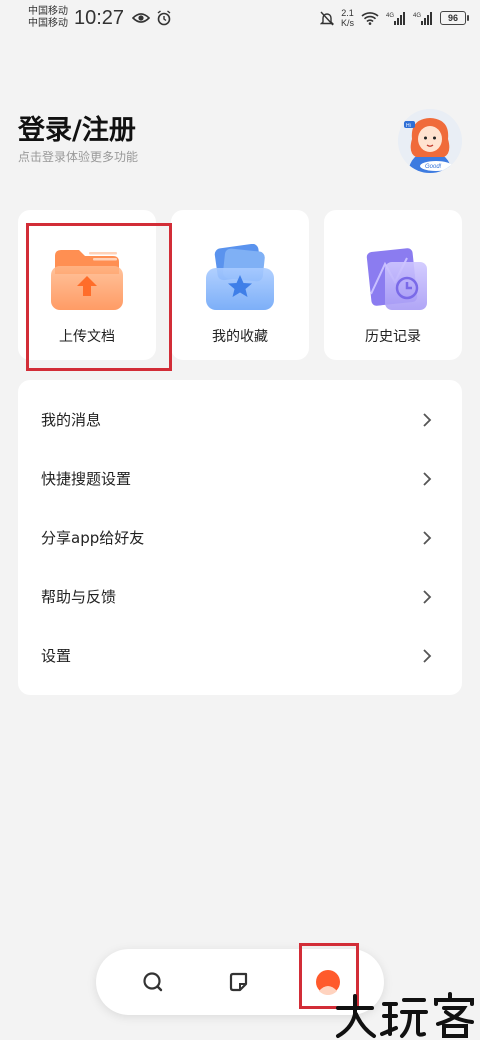 The width and height of the screenshot is (480, 1040). Describe the element at coordinates (240, 478) in the screenshot. I see `menu-item-quick-search-settings: 快捷搜题设置` at that location.